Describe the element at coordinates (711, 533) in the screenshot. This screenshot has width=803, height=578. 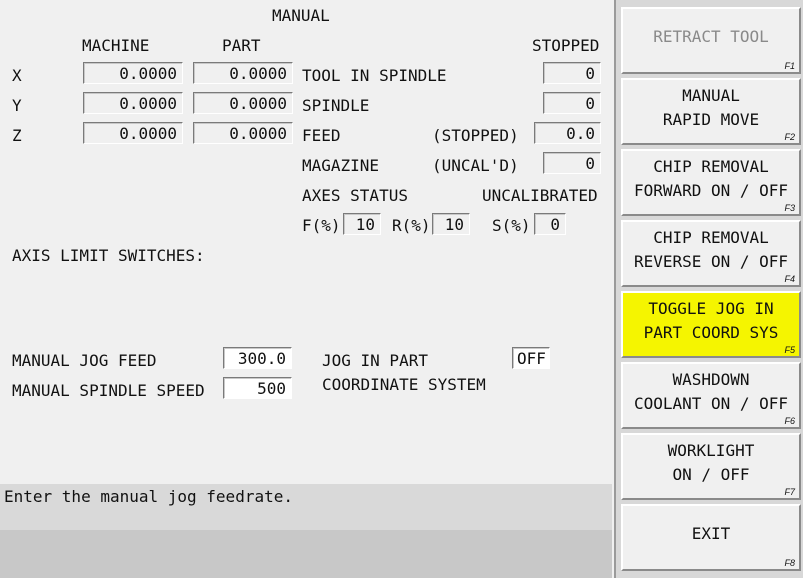
I see `exit-label: EXIT` at that location.